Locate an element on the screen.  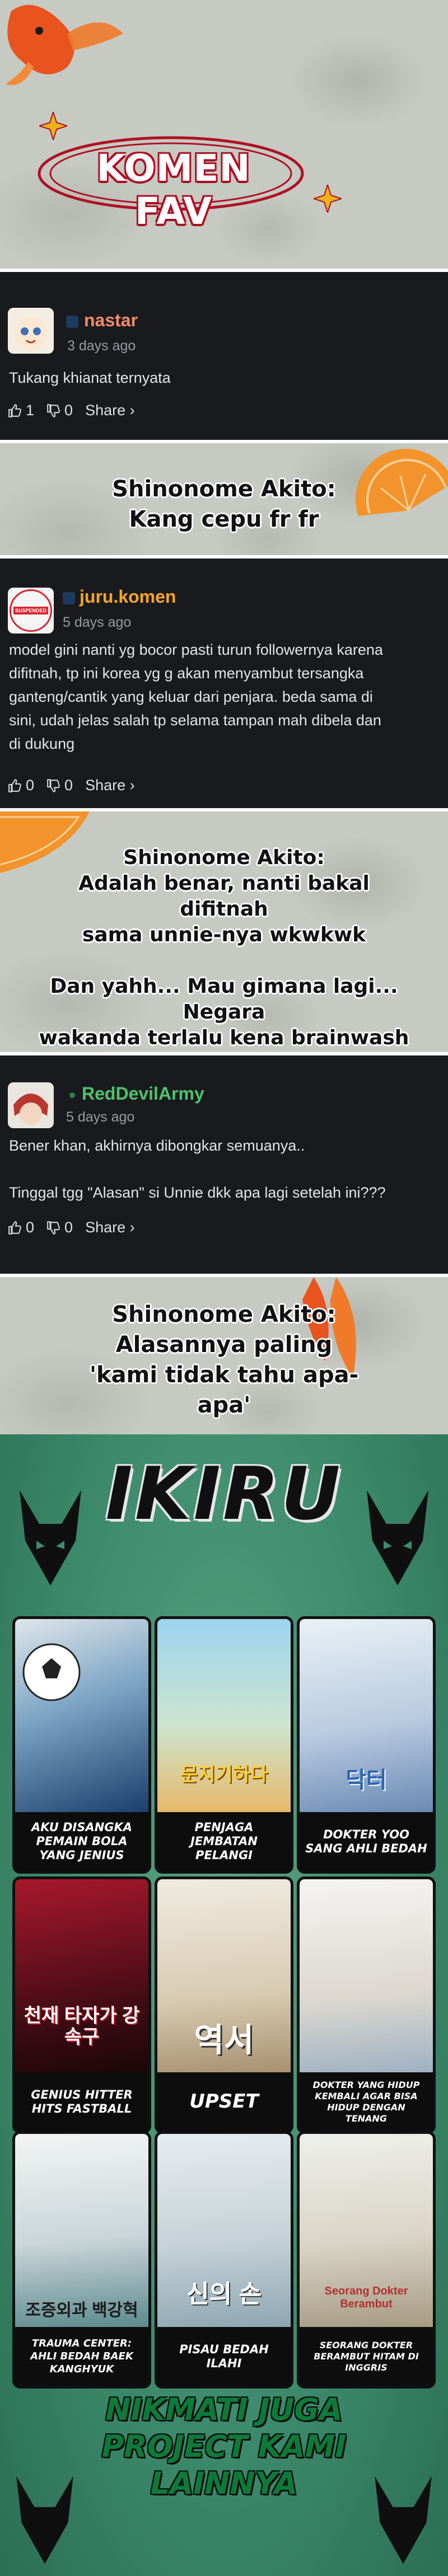
tile-title: AKU DISANGKA PEMAIN BOLA YANG JENIUS is located at coordinates (82, 1841).